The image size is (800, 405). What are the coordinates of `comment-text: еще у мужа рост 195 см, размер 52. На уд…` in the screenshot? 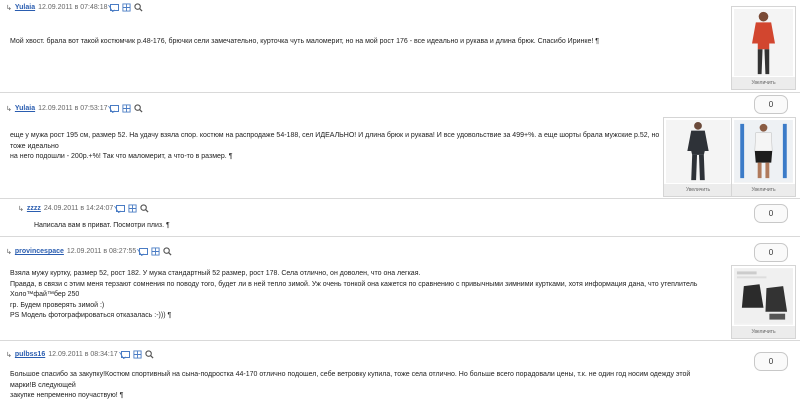 It's located at (335, 146).